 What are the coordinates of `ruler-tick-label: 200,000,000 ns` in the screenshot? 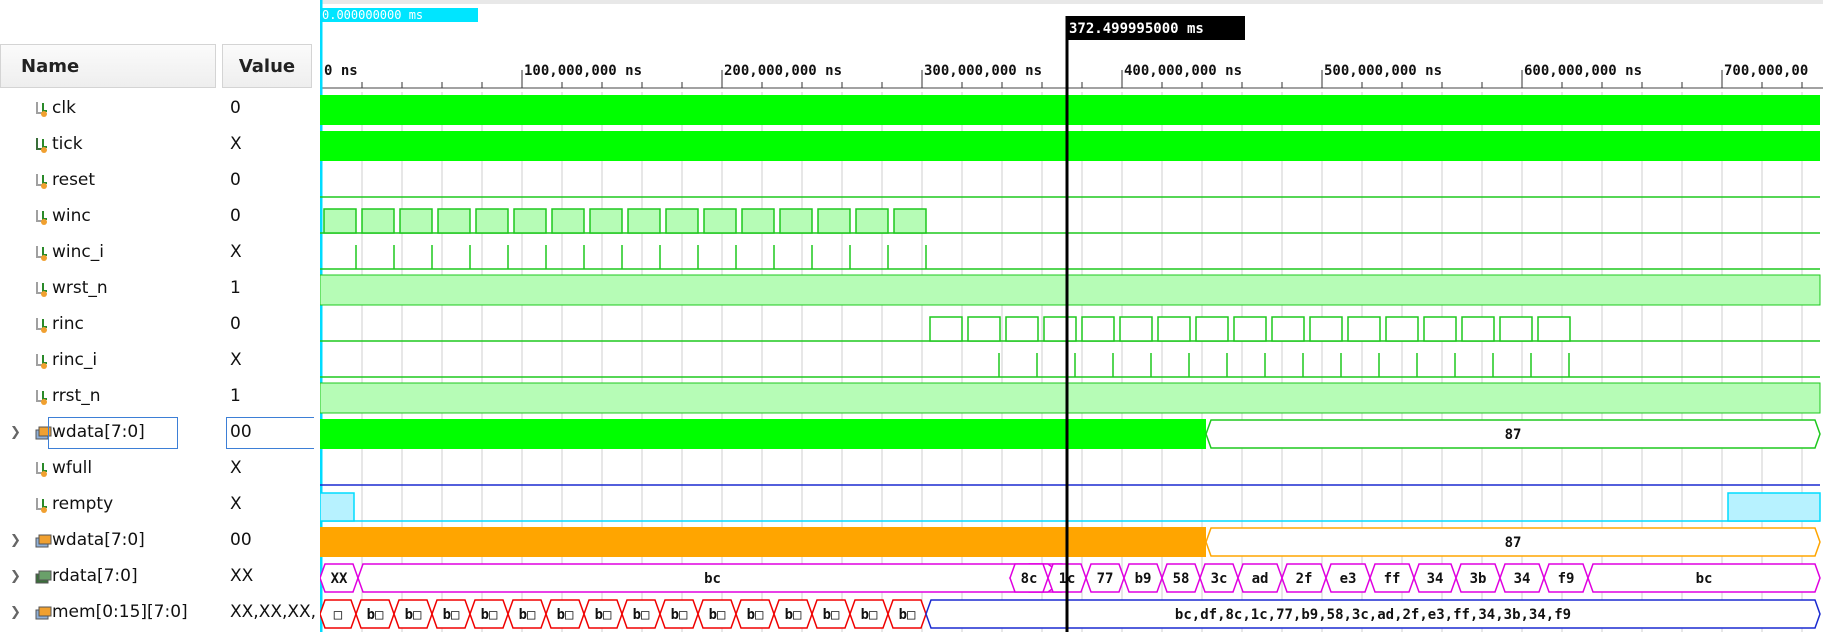 It's located at (783, 71).